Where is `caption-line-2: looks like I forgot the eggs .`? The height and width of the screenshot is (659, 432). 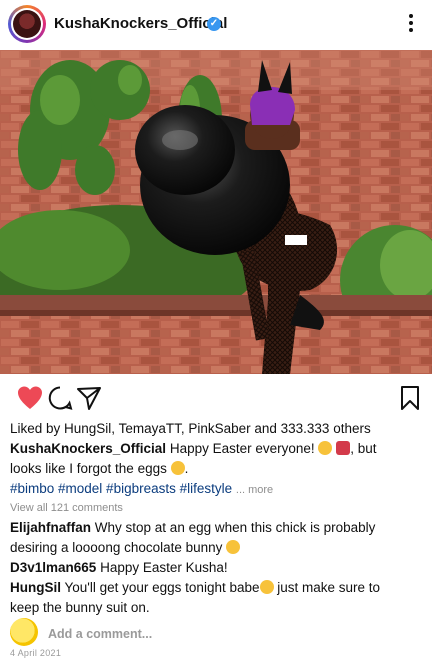
caption-line-2: looks like I forgot the eggs . is located at coordinates (99, 468).